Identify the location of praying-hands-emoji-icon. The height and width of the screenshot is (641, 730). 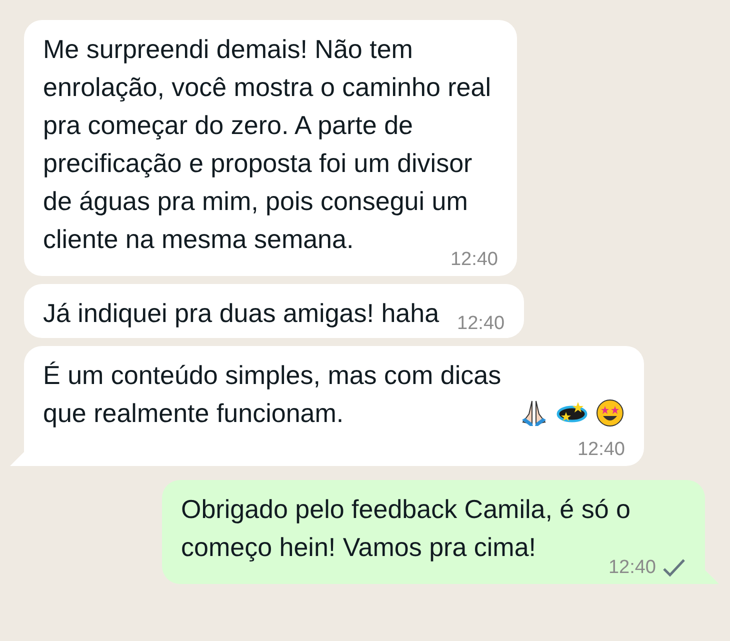
(534, 413).